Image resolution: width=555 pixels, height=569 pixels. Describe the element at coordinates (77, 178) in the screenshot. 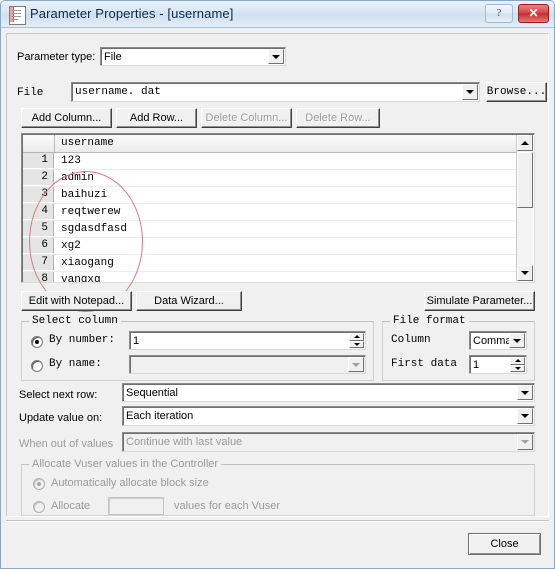

I see `row-value-cell: admin` at that location.